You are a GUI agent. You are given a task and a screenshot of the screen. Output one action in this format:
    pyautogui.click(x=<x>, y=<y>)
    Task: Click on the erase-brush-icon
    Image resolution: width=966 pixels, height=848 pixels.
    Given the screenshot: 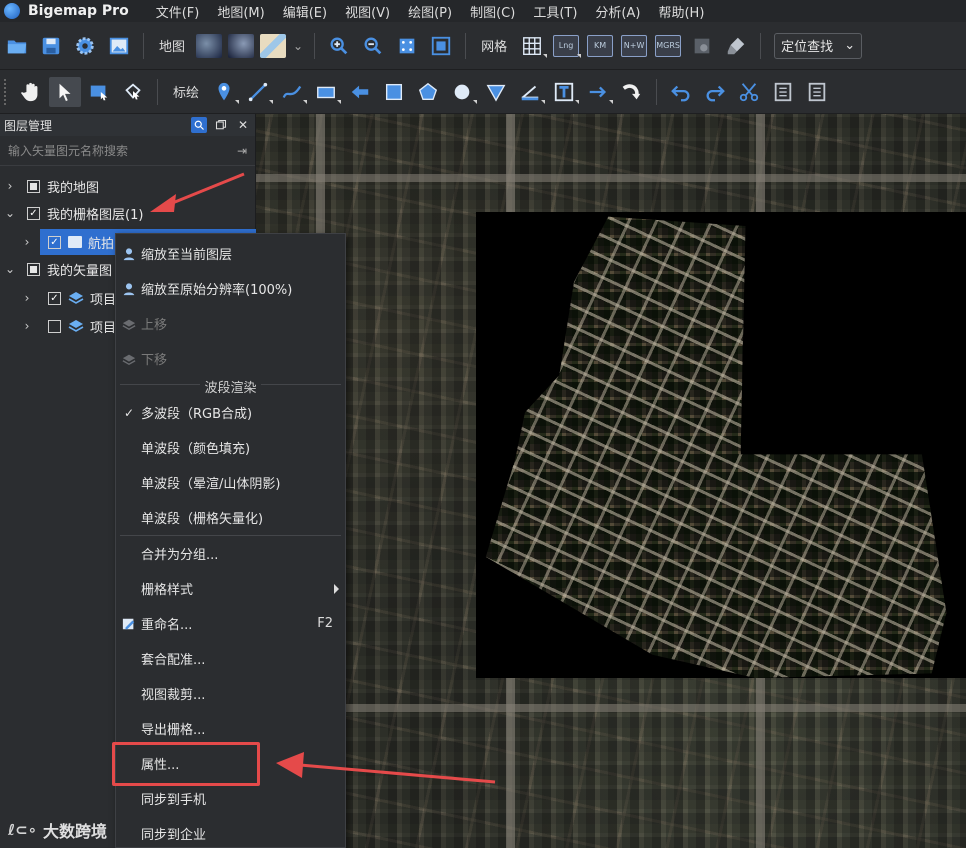 What is the action you would take?
    pyautogui.click(x=736, y=46)
    